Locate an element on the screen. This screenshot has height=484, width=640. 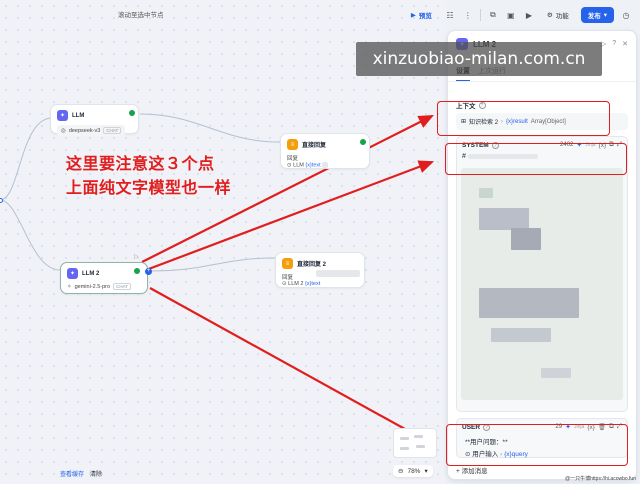
top-toolbar: ▶ 预览 ☷ ⋮ ⧉ ▣ ▶ ⚙ 功能 发布 ▾ ◷ is located at coordinates (518, 15).